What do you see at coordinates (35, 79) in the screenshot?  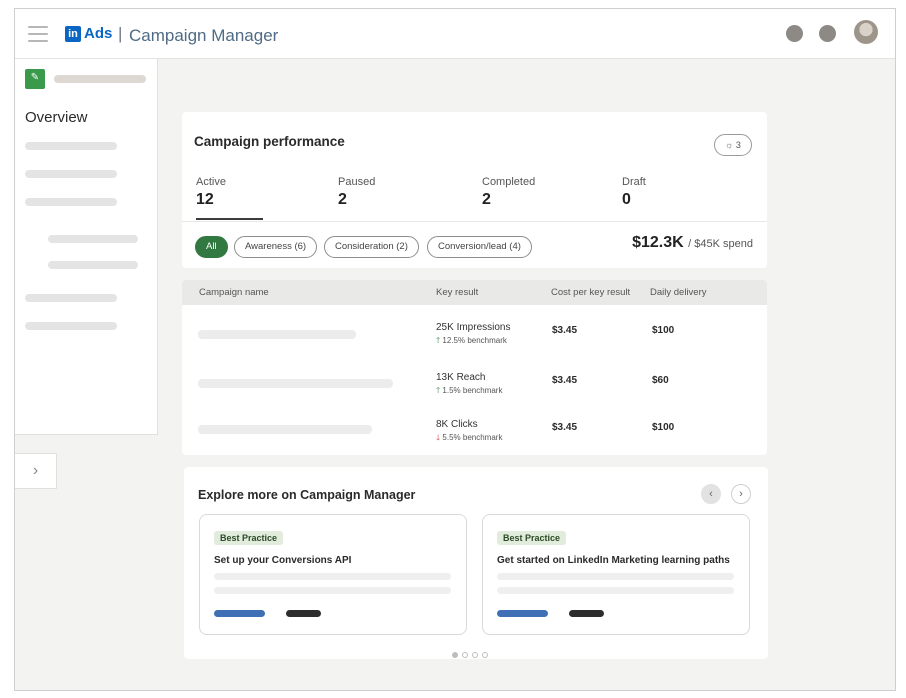 I see `account-icon: ✎` at bounding box center [35, 79].